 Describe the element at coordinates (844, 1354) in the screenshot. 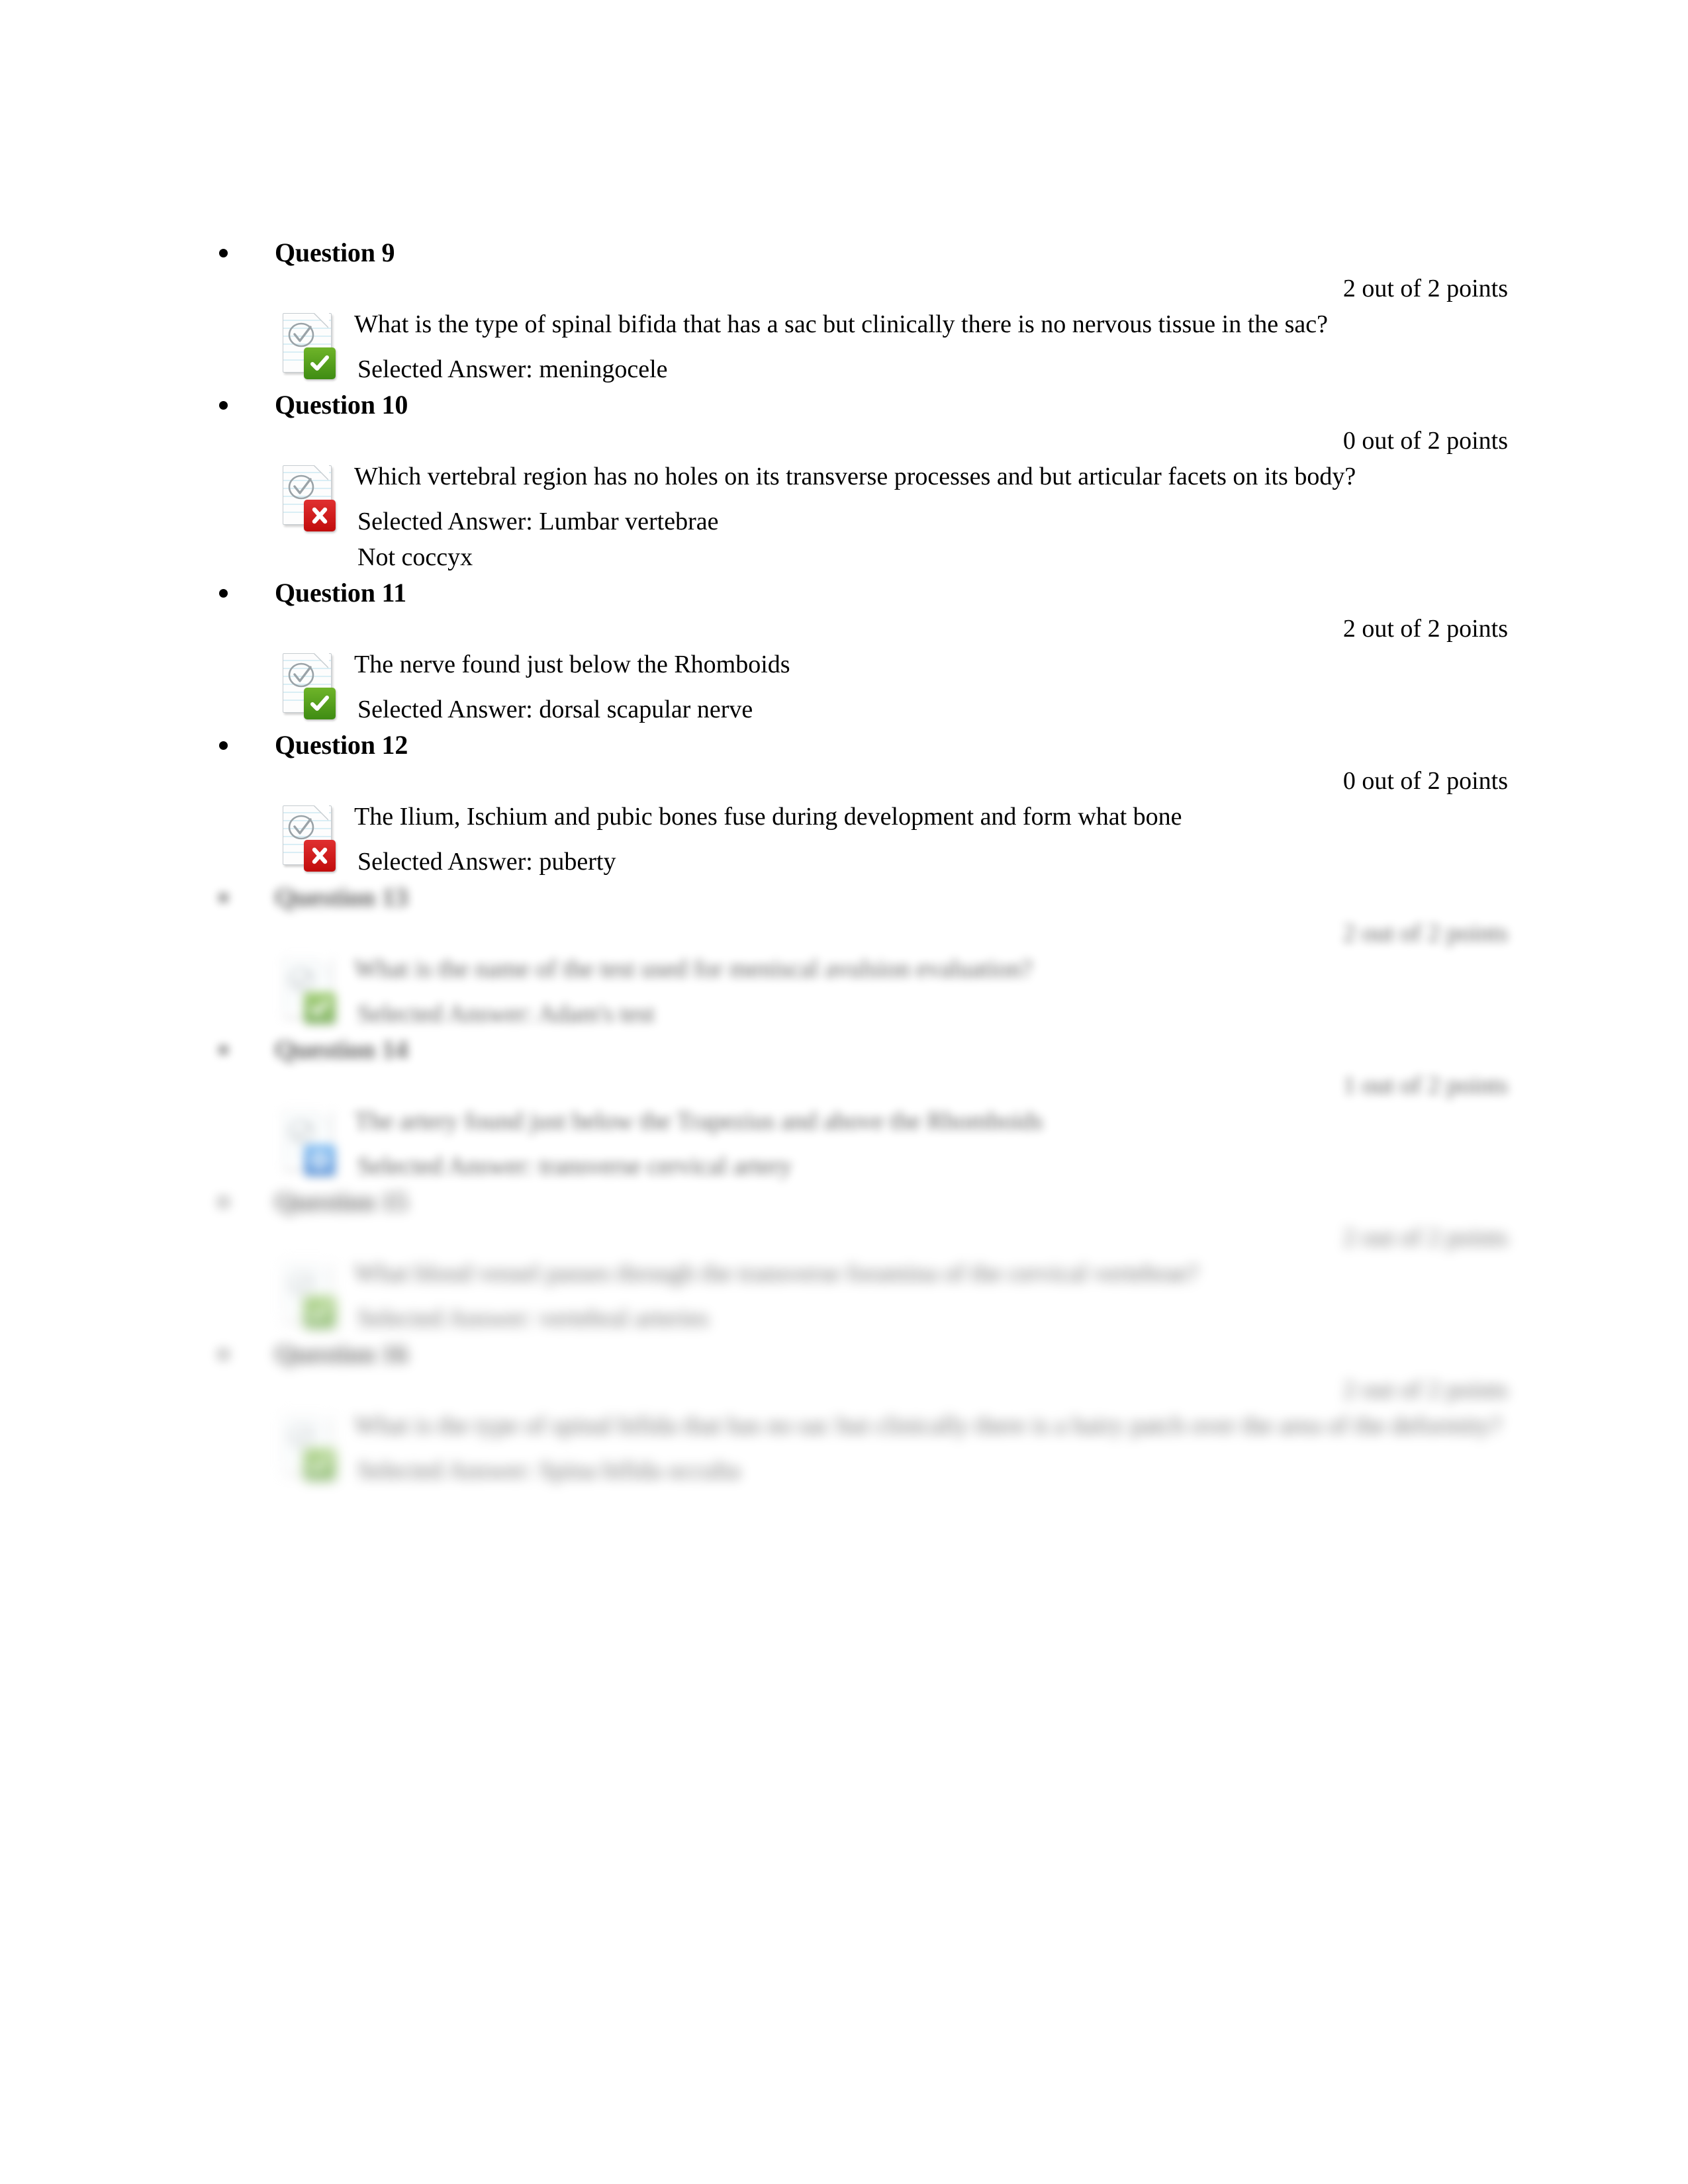

I see `question-heading: Question 16` at that location.